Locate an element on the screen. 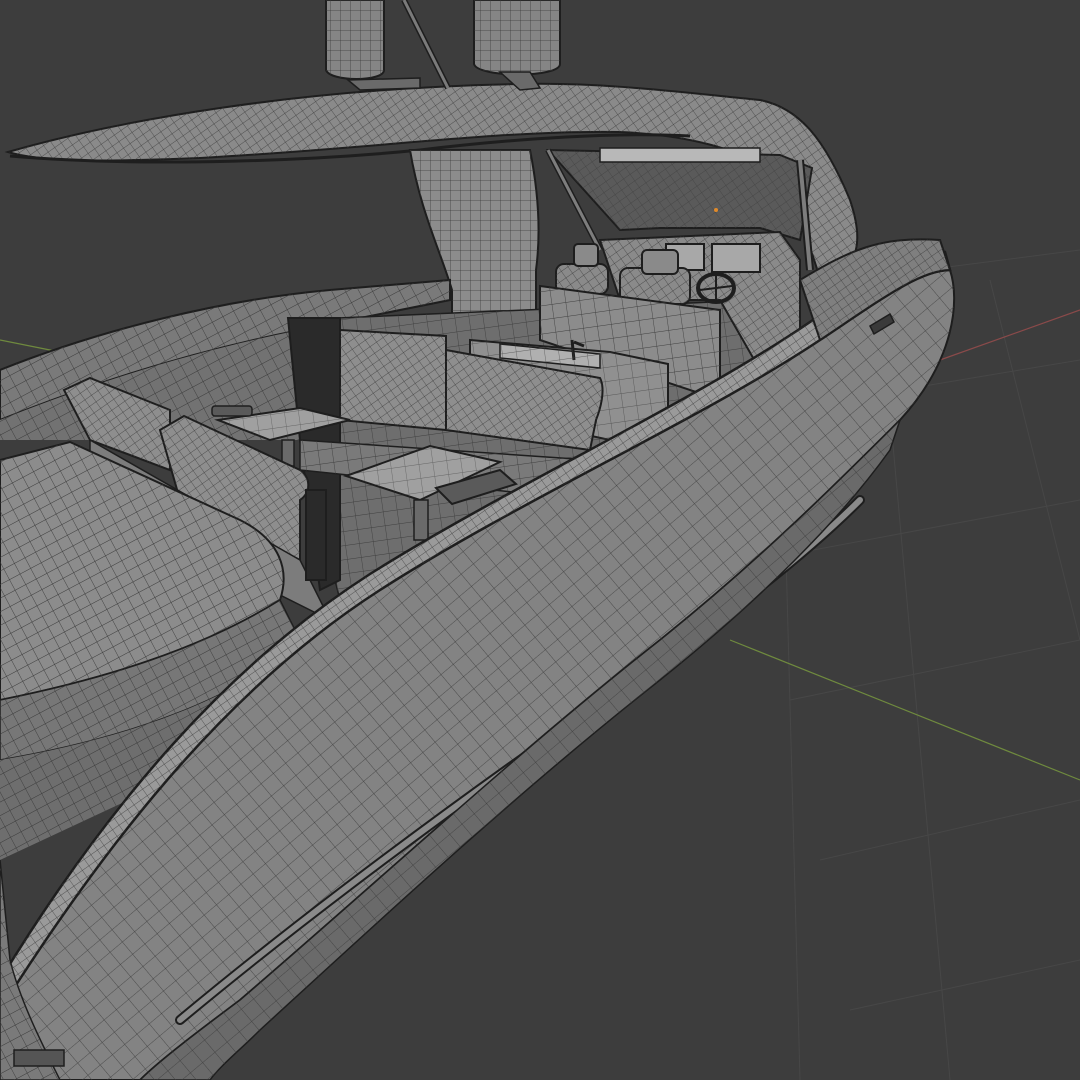  object-origin-dot is located at coordinates (716, 210).